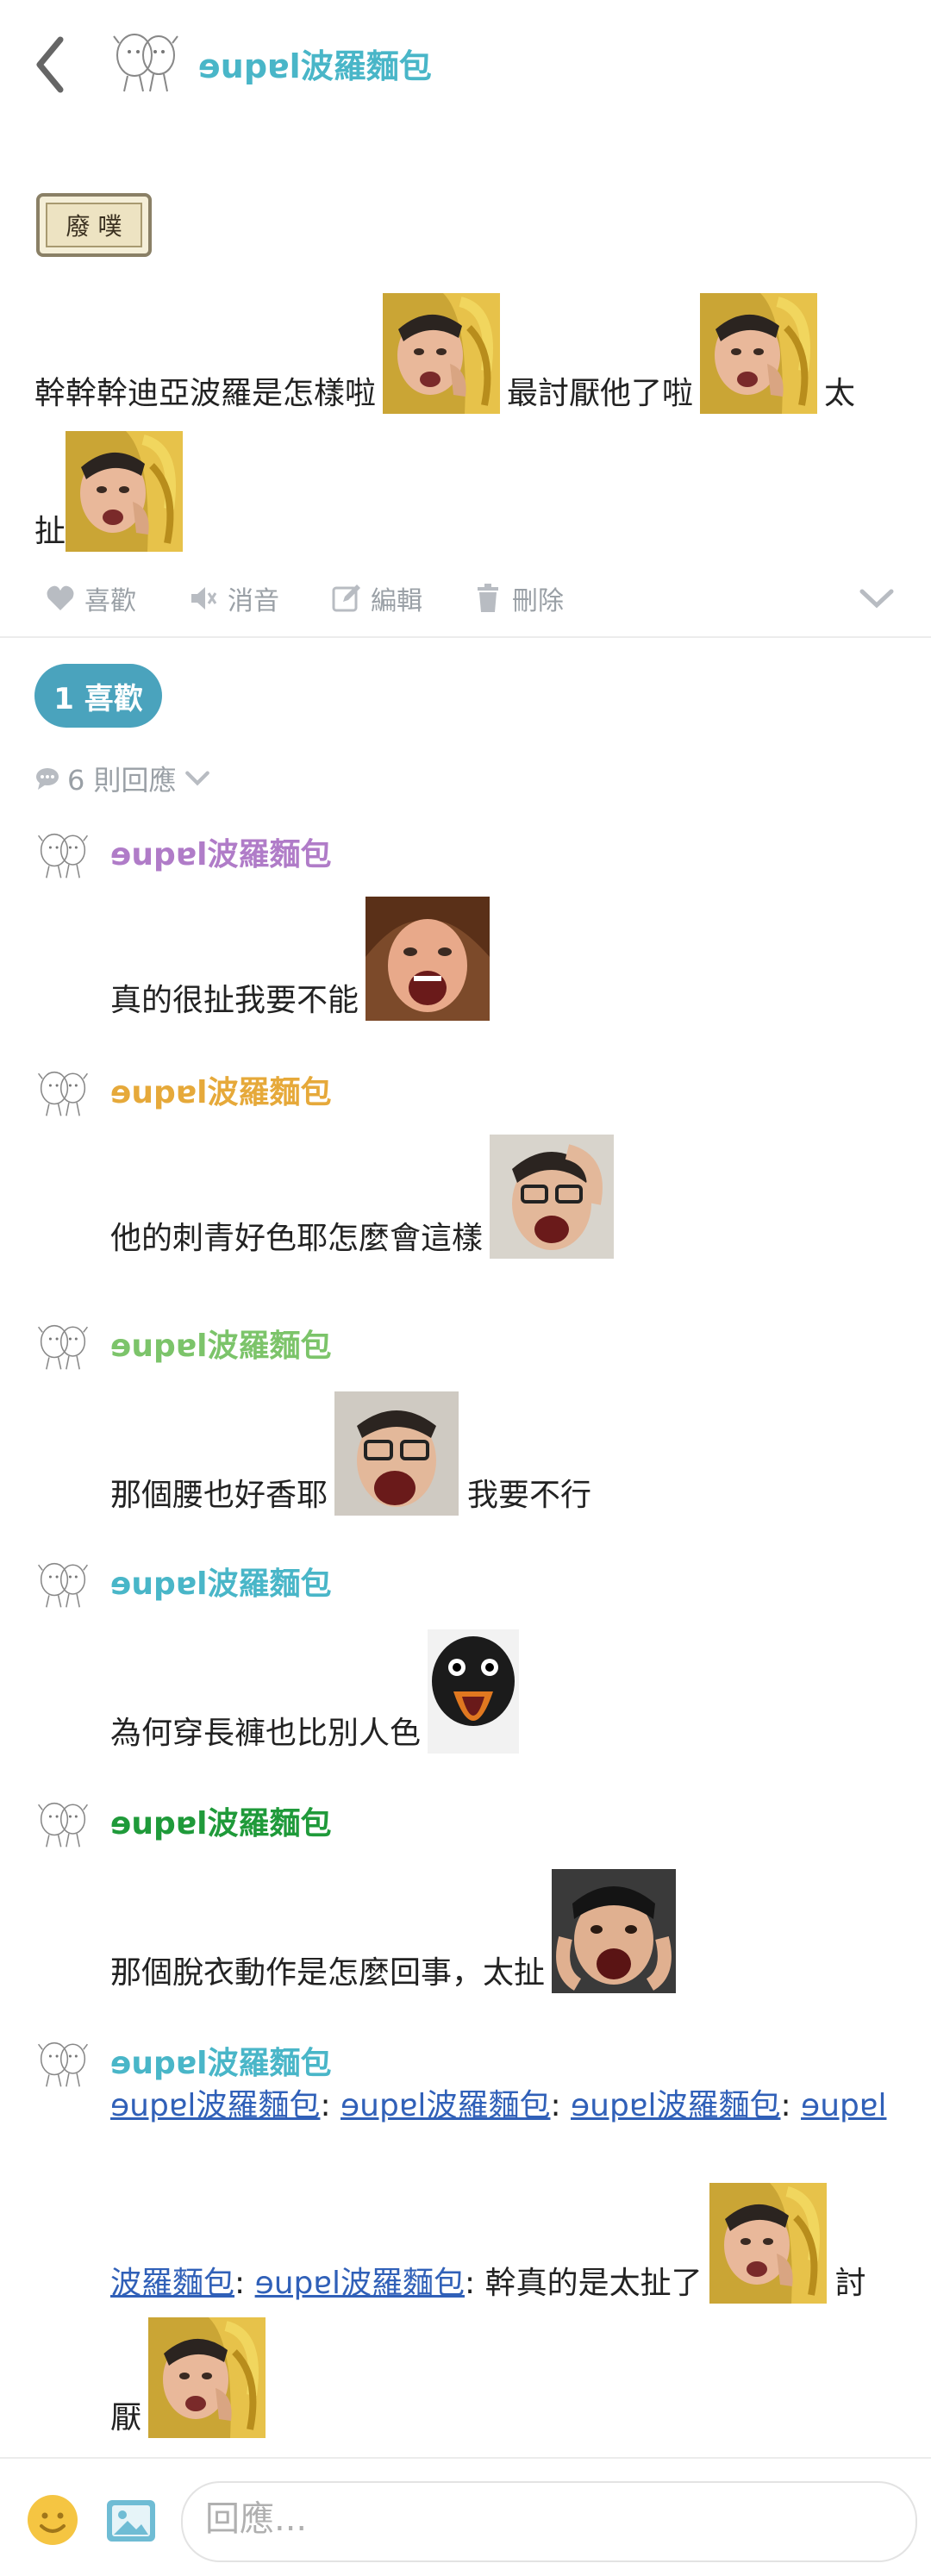 The image size is (931, 2576). I want to click on screaming-penguin-emote, so click(474, 1692).